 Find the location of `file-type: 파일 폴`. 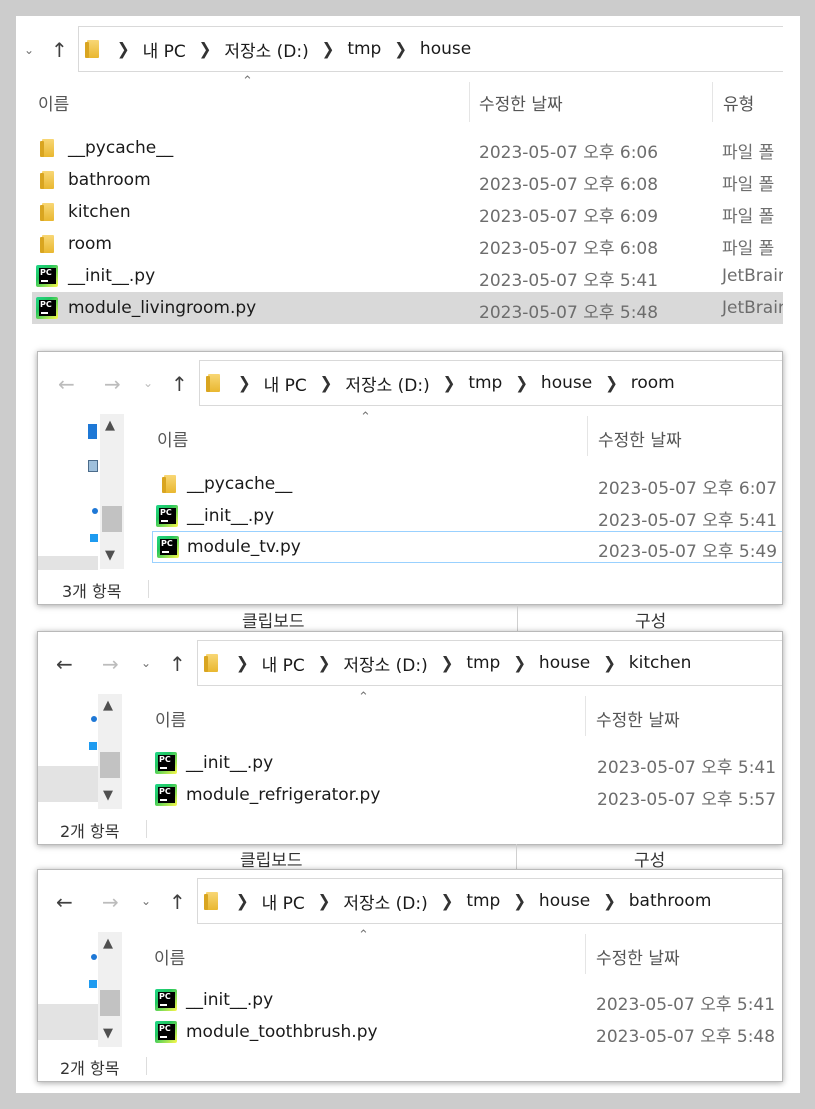

file-type: 파일 폴 is located at coordinates (748, 249).